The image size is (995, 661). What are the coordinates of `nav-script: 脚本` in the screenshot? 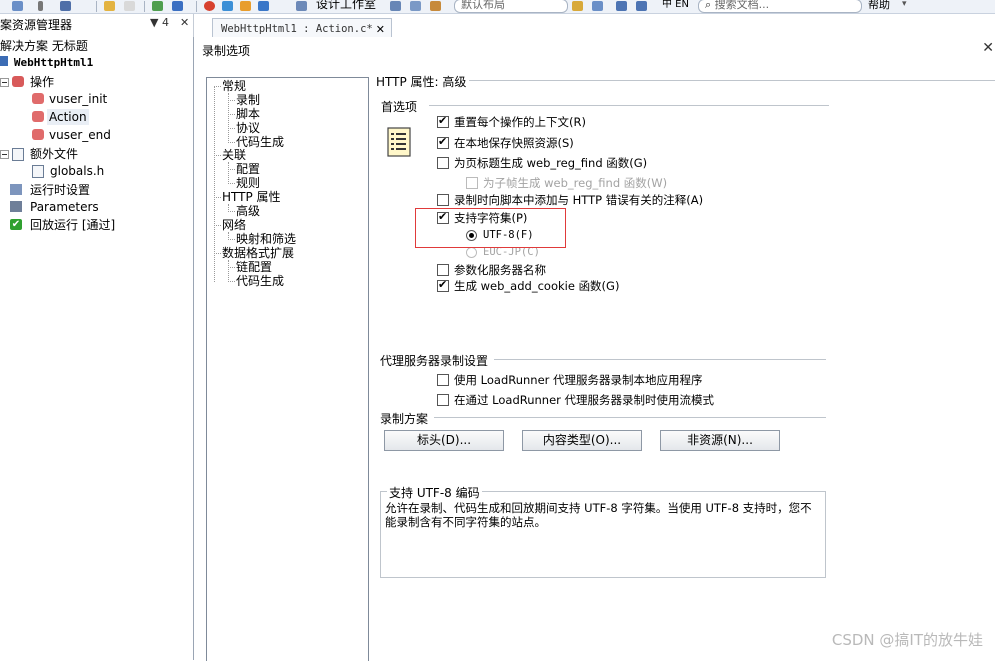 It's located at (248, 114).